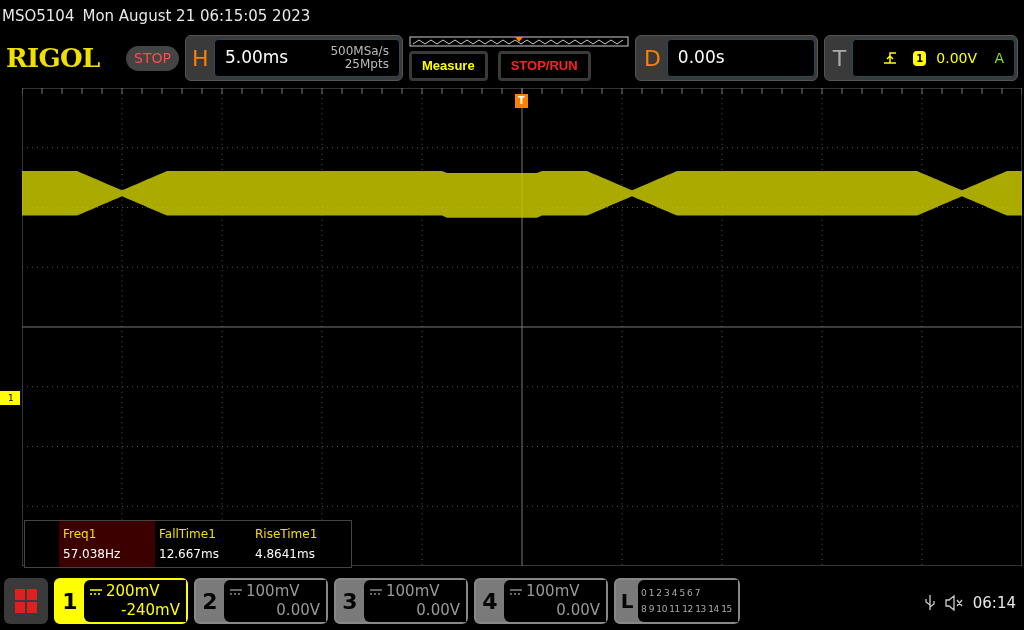 This screenshot has width=1024, height=630. Describe the element at coordinates (994, 603) in the screenshot. I see `clock: 06:14` at that location.